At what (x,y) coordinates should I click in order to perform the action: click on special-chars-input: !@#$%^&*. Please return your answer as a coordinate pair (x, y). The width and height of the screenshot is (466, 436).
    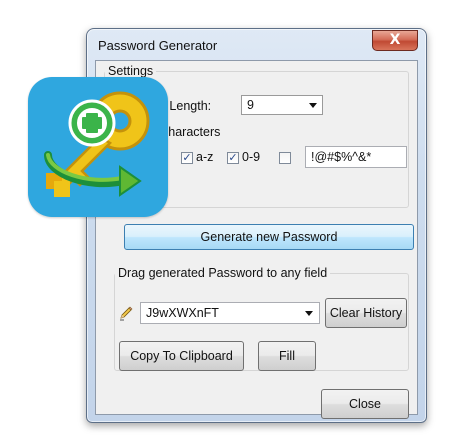
    Looking at the image, I should click on (356, 157).